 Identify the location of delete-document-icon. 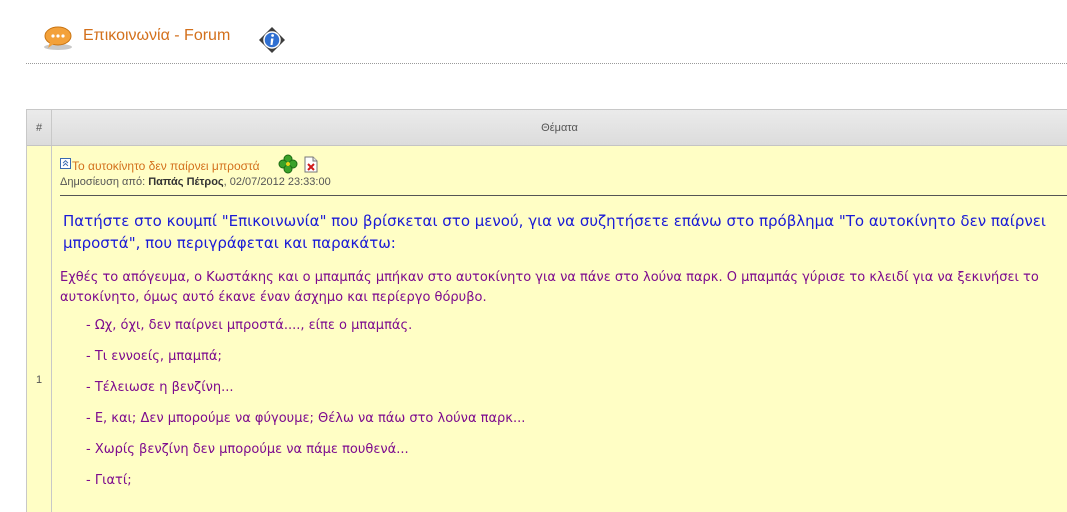
(311, 164).